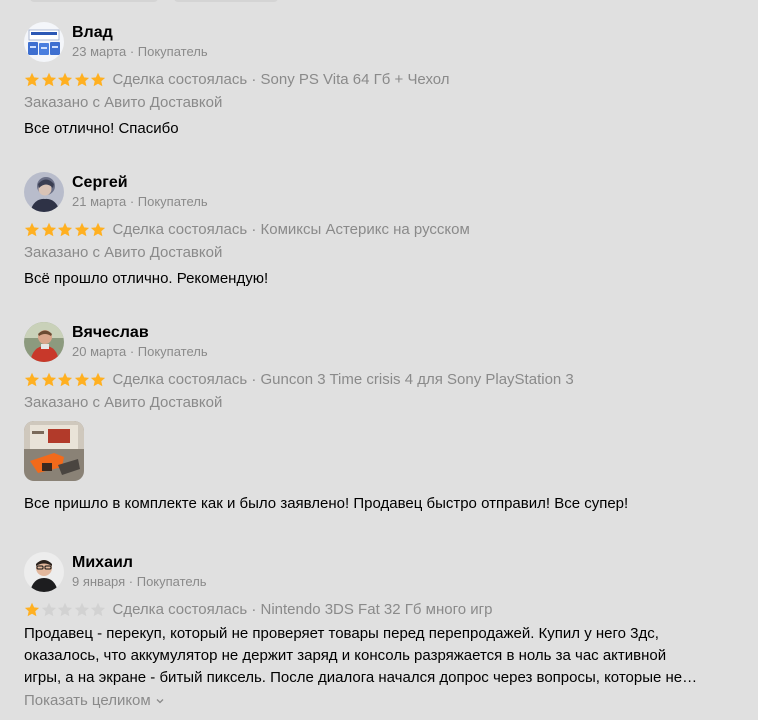 The image size is (758, 720). Describe the element at coordinates (110, 333) in the screenshot. I see `reviewer-name: Вячеслав` at that location.